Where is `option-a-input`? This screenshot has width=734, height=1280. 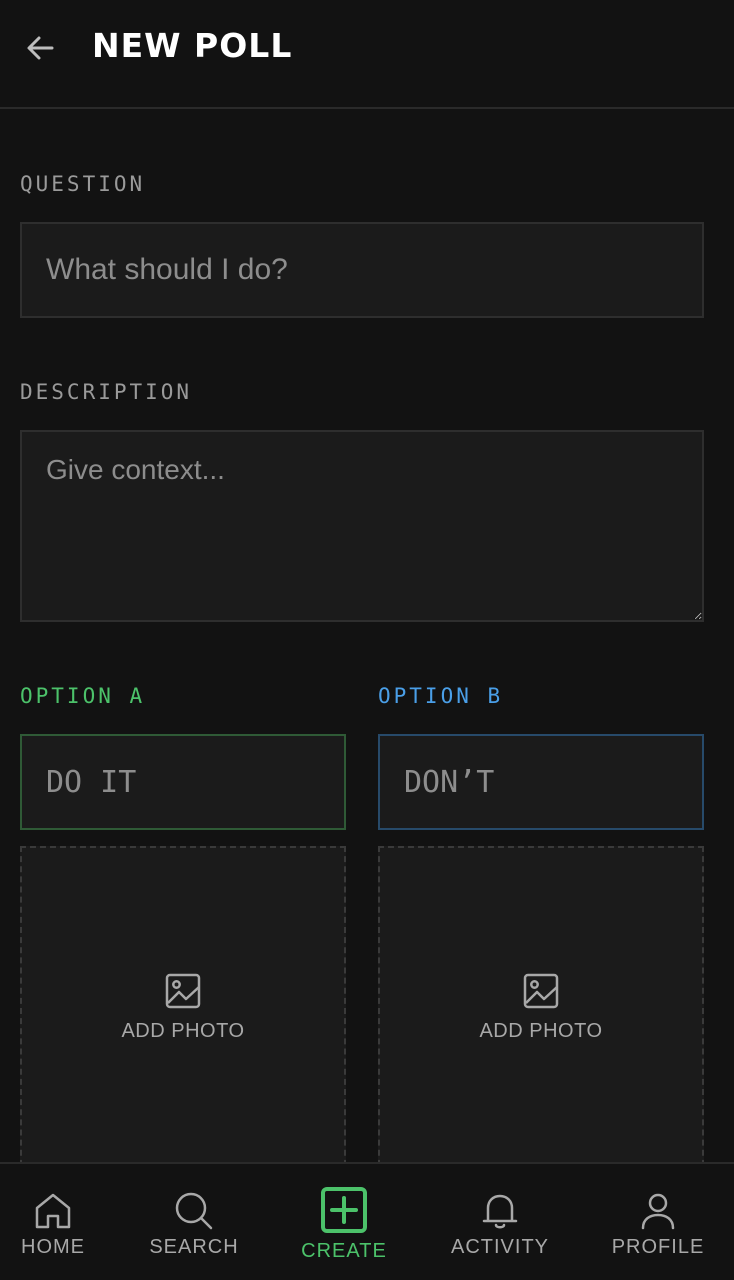
option-a-input is located at coordinates (183, 782).